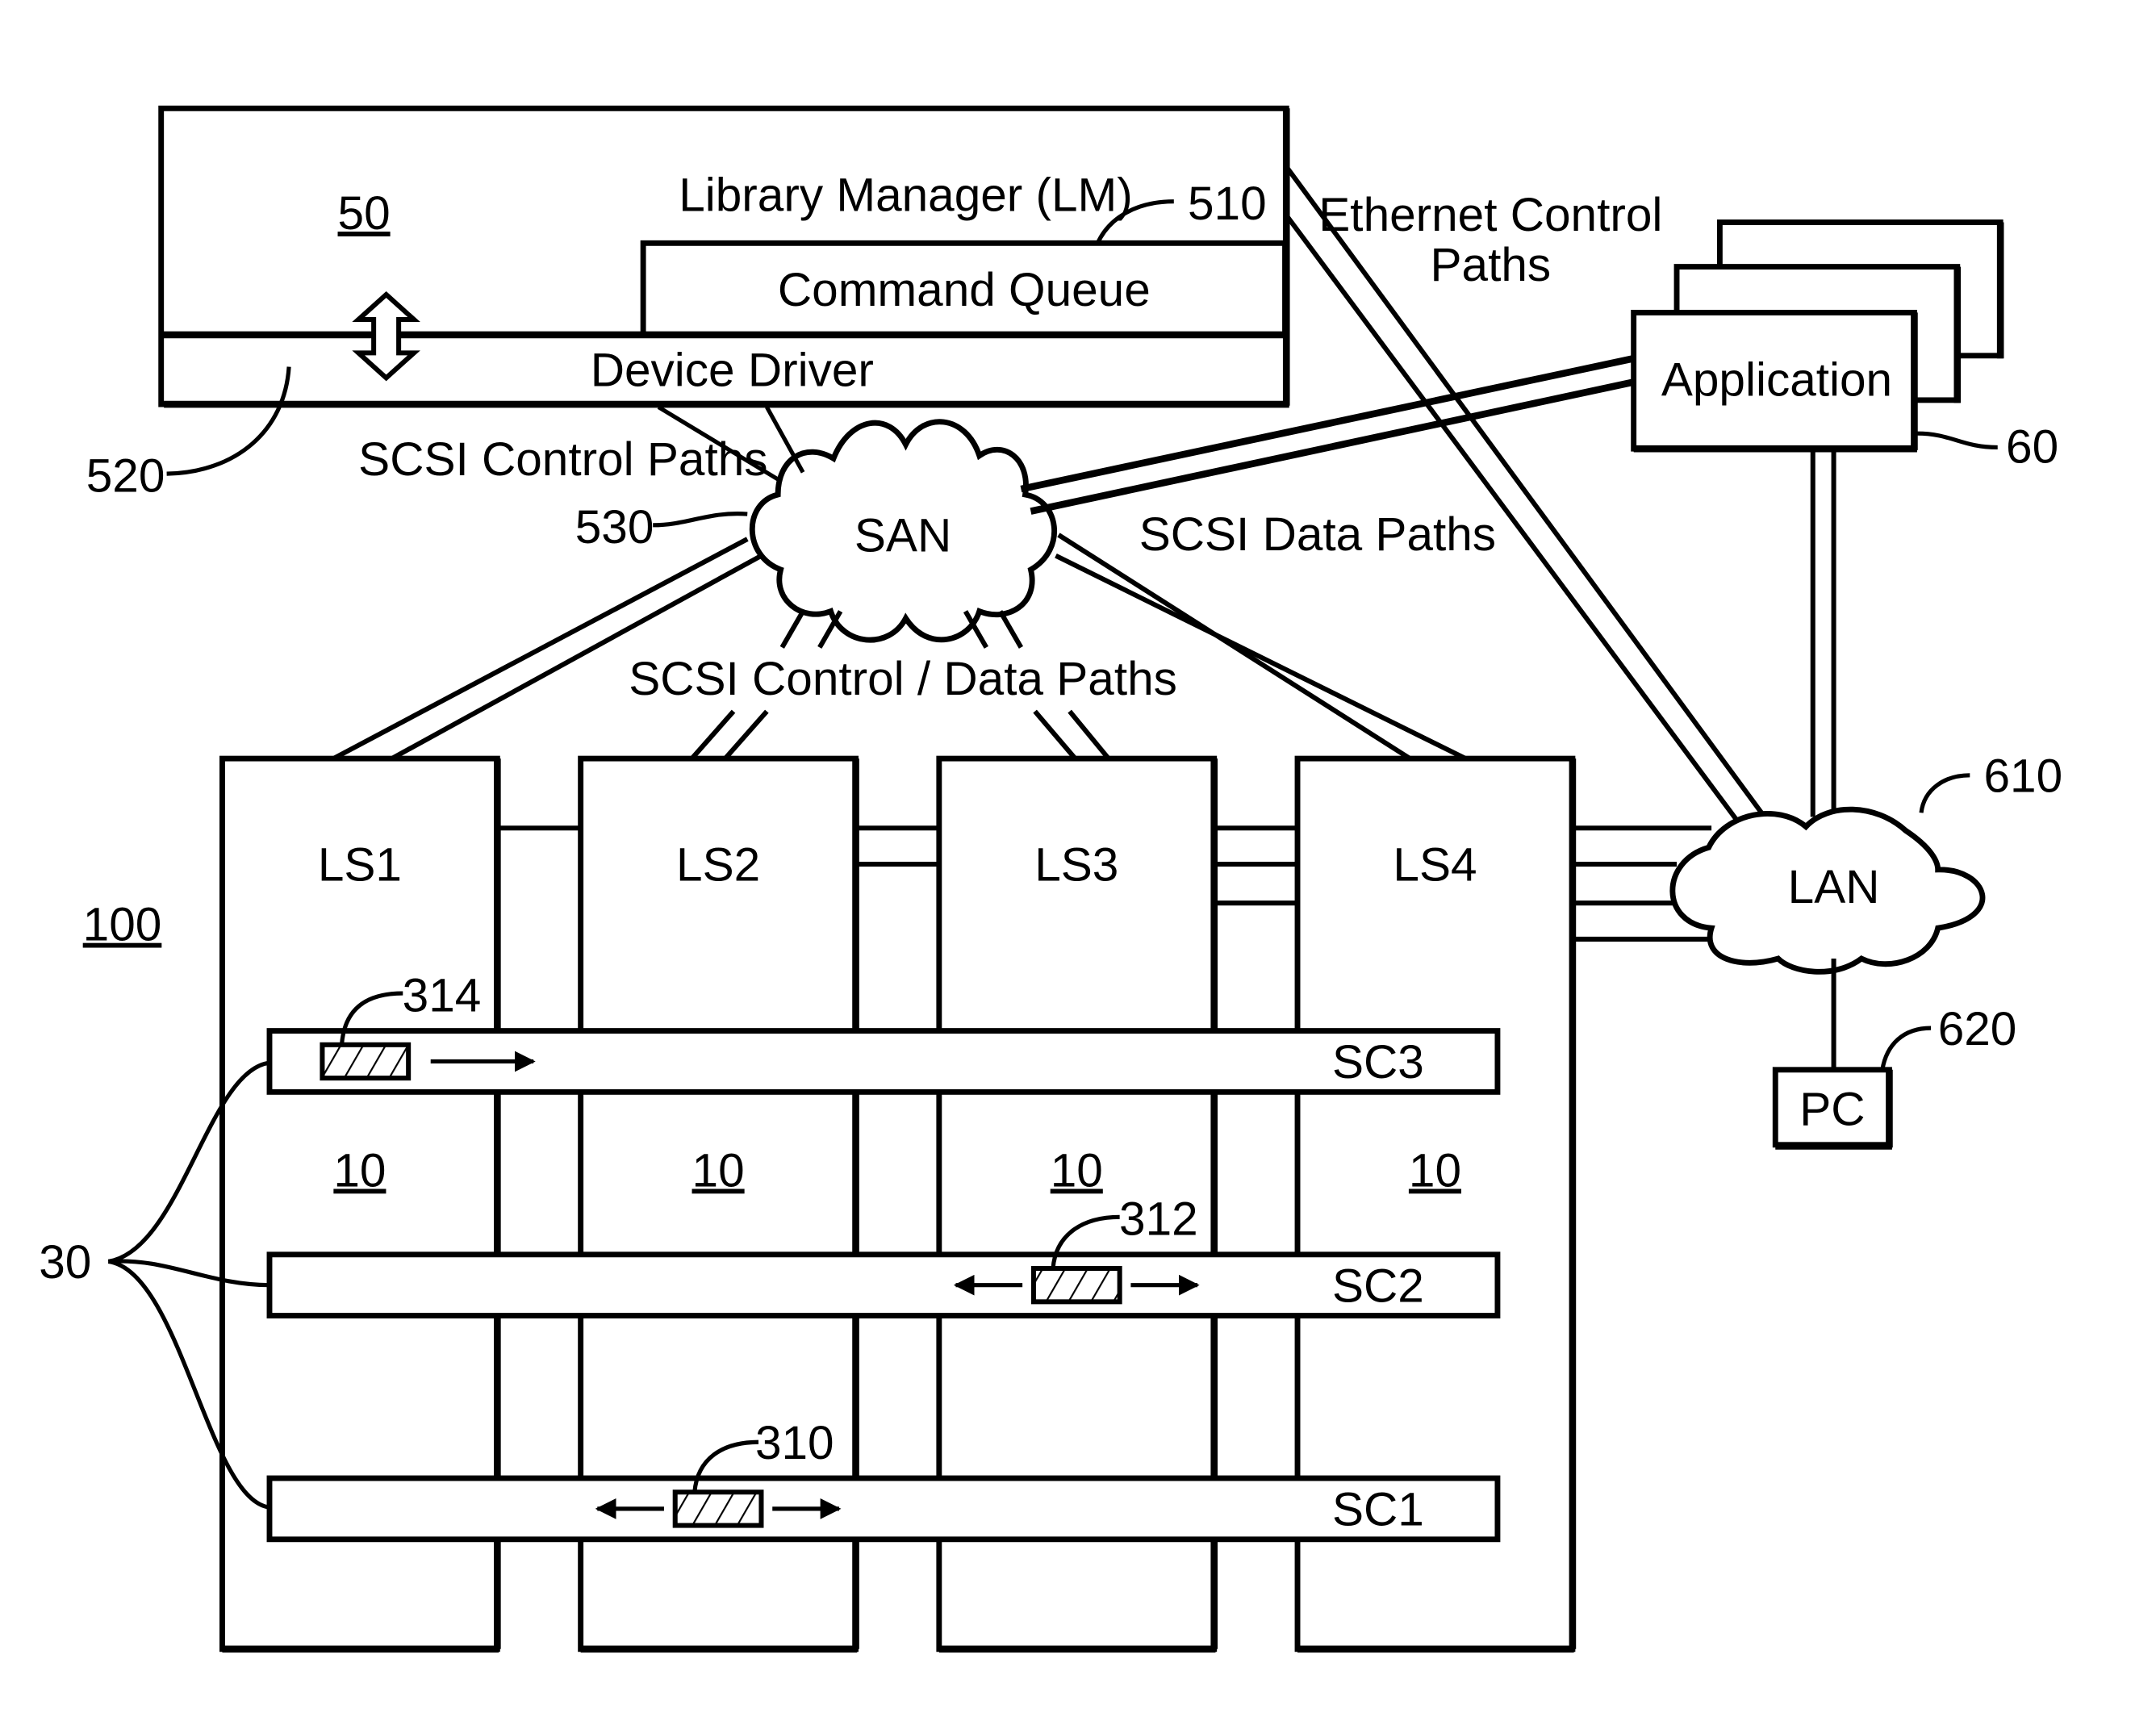  I want to click on accessor-ref: 314, so click(442, 996).